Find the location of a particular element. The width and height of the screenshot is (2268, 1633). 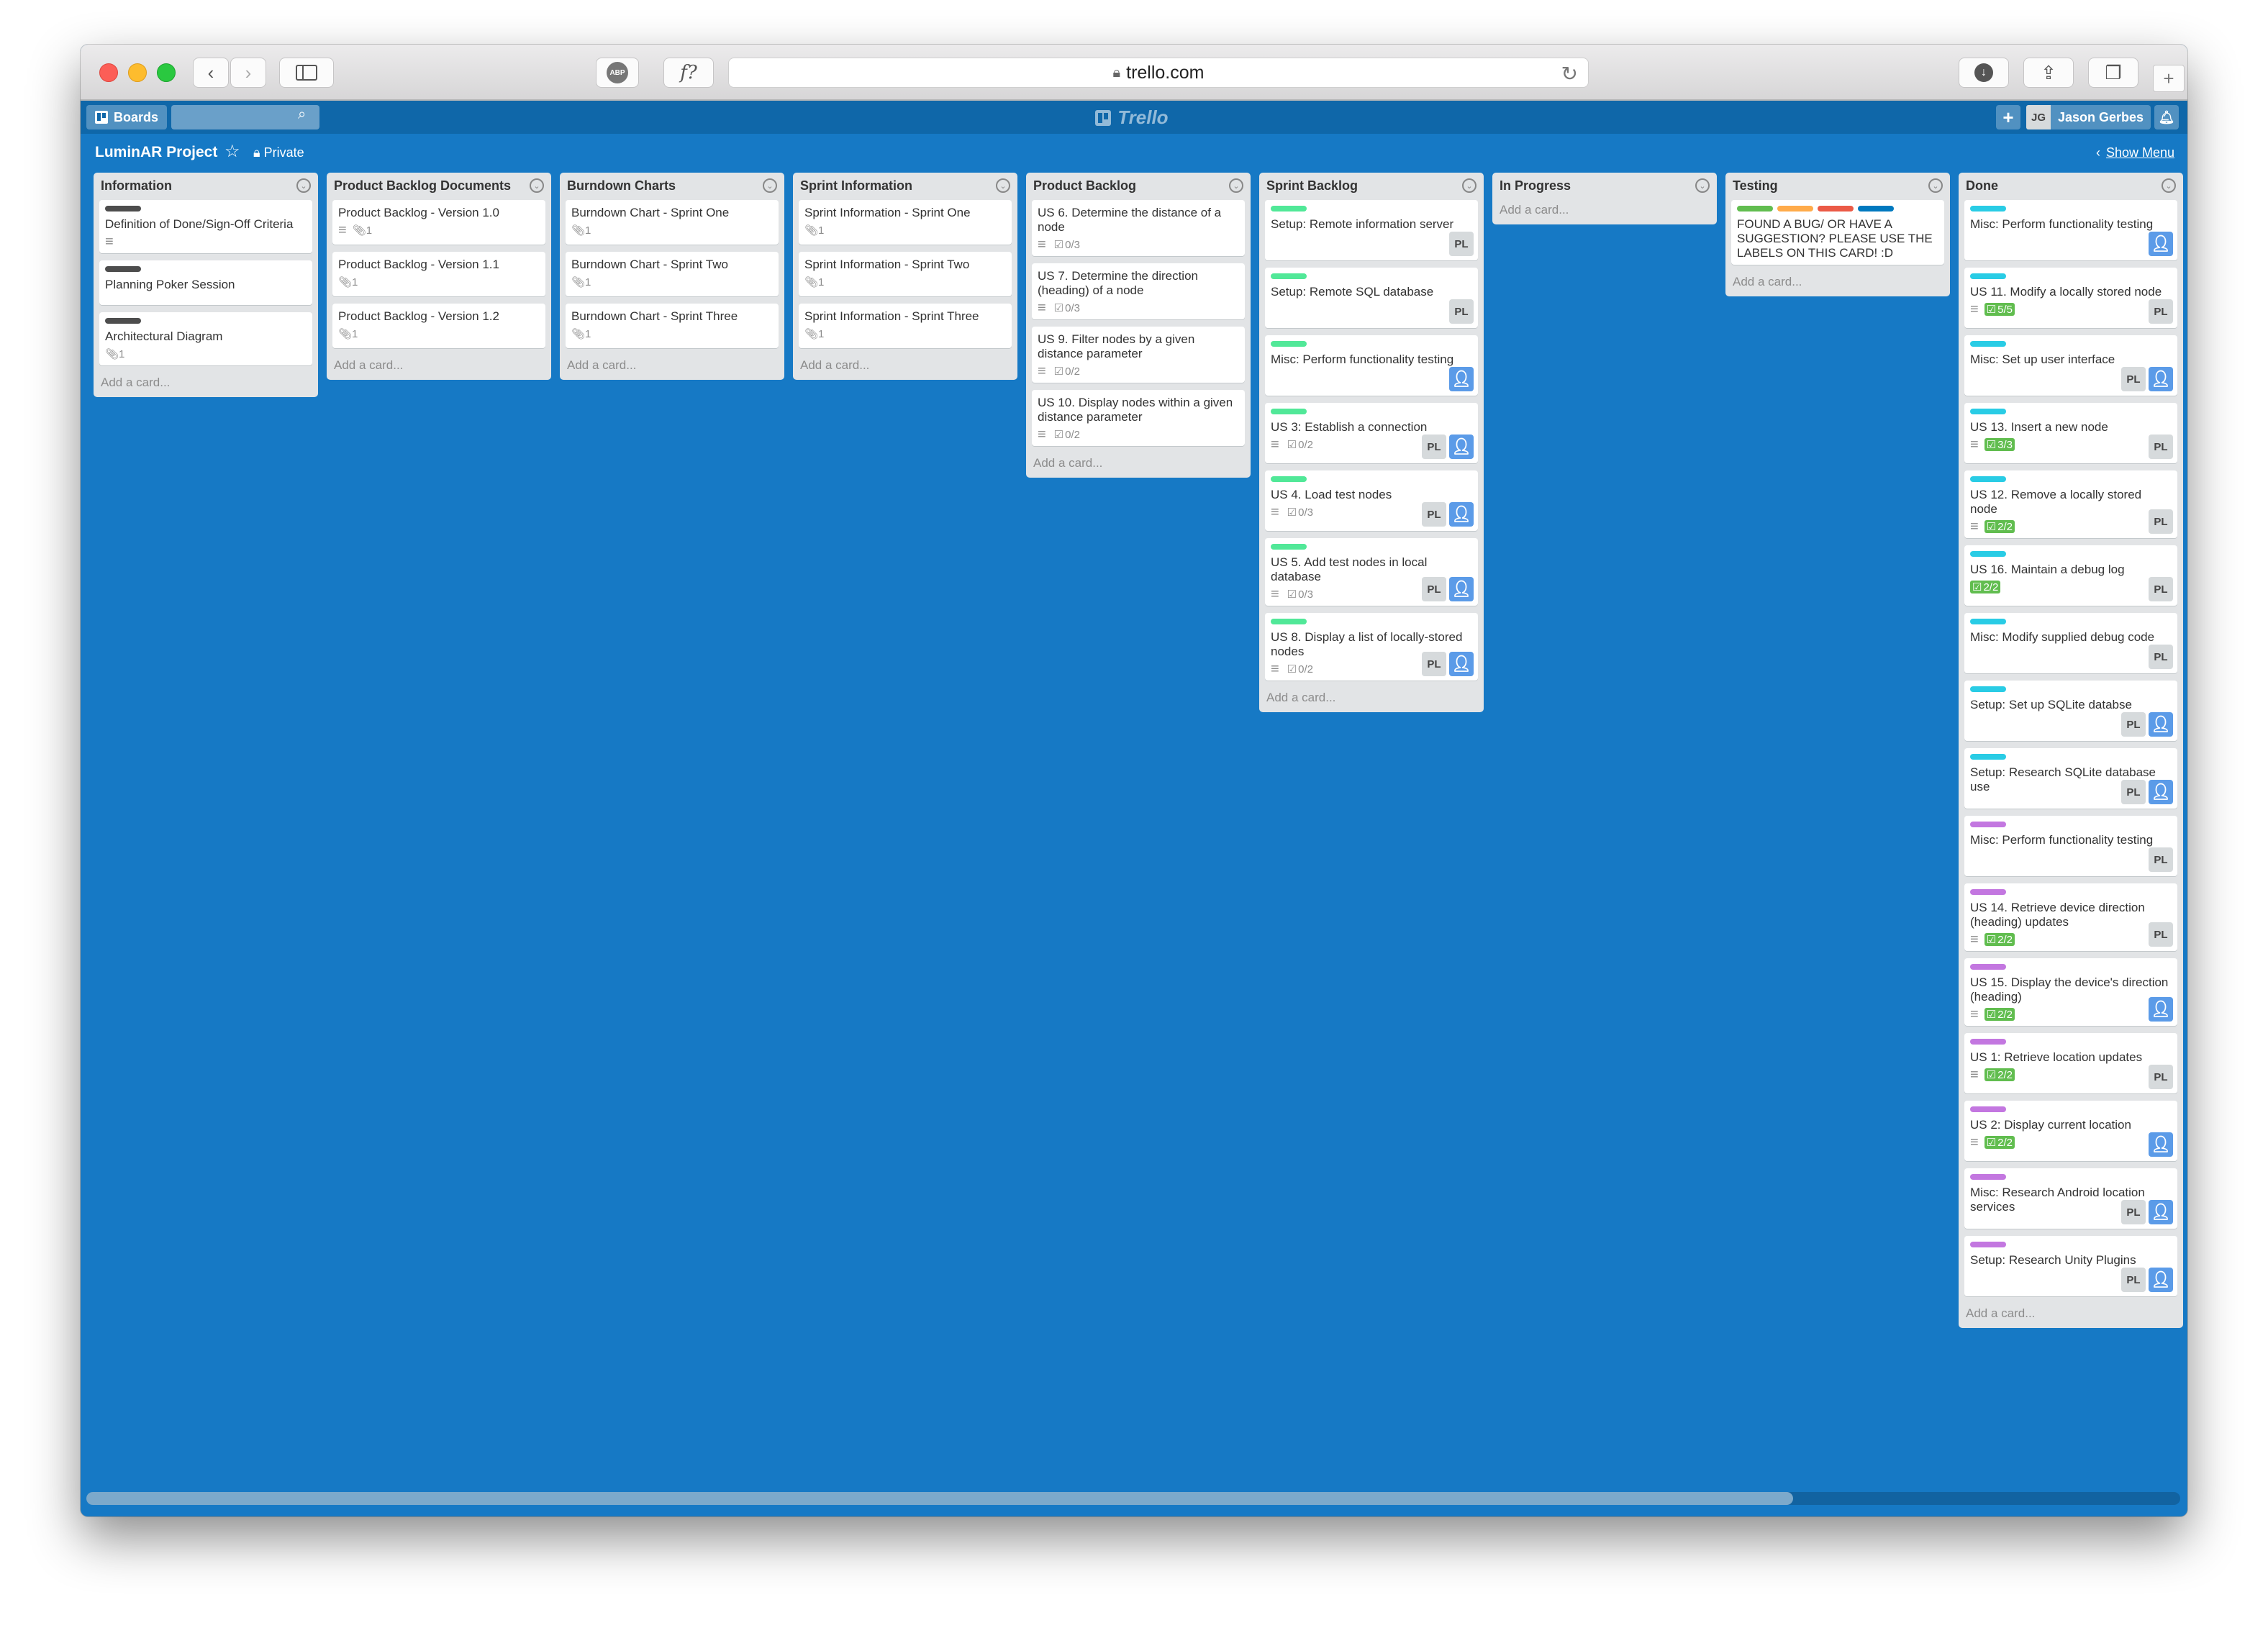

card: Setup: Remote SQL database PL is located at coordinates (1371, 298).